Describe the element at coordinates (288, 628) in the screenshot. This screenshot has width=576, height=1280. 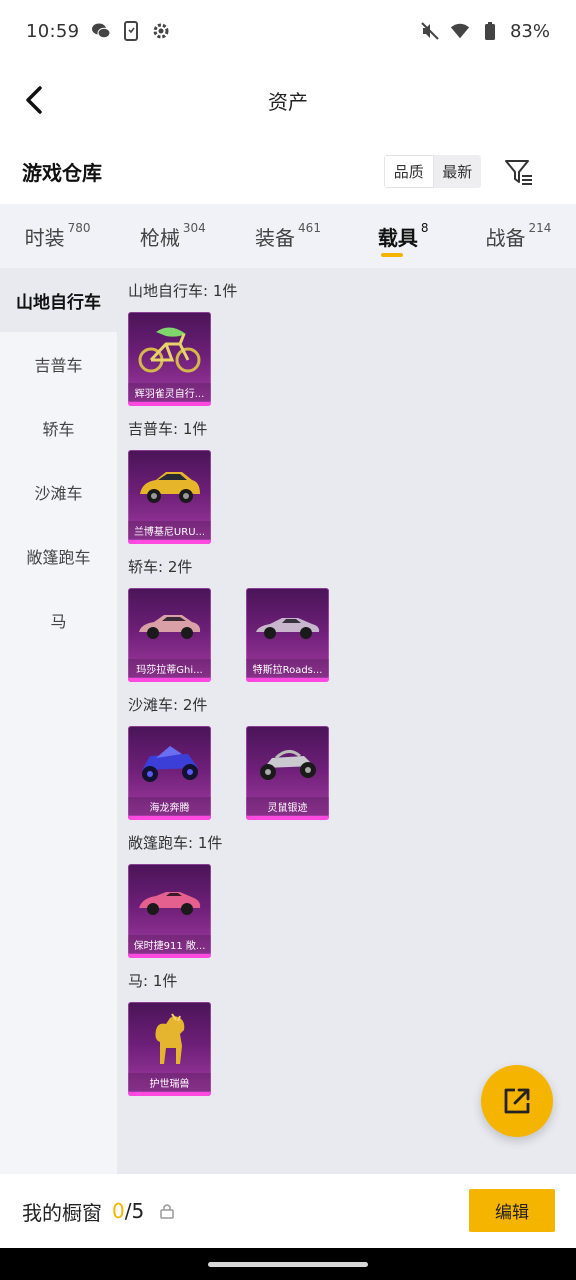
I see `roadster-icon` at that location.